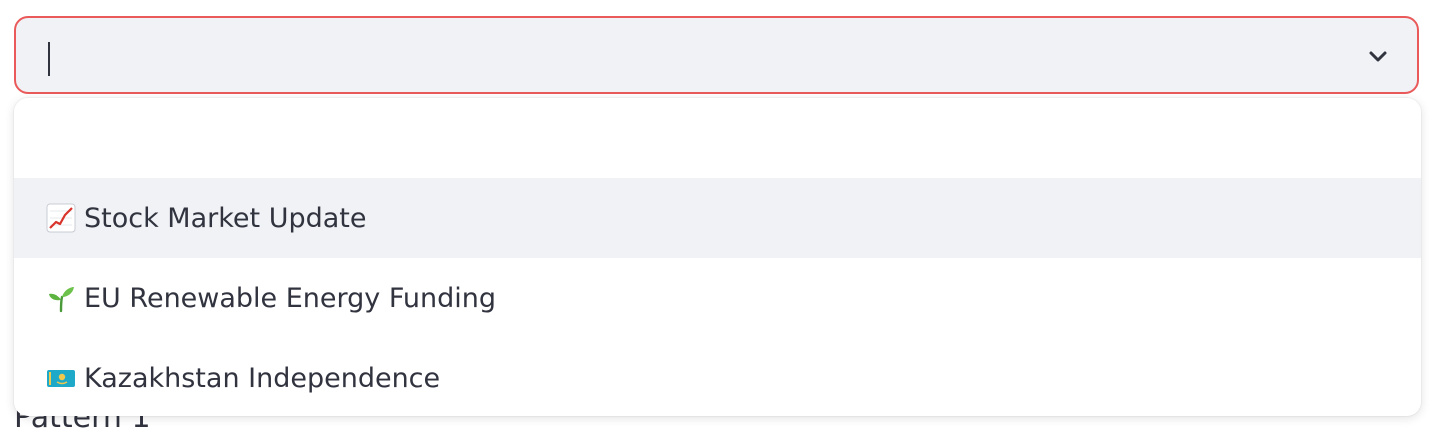  I want to click on option-label: EU Renewable Energy Funding, so click(290, 298).